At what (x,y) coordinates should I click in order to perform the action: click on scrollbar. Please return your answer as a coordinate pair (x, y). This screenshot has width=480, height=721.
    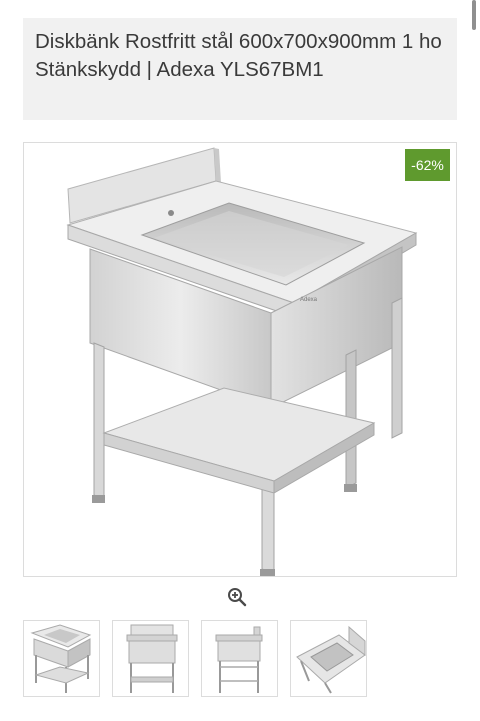
    Looking at the image, I should click on (474, 15).